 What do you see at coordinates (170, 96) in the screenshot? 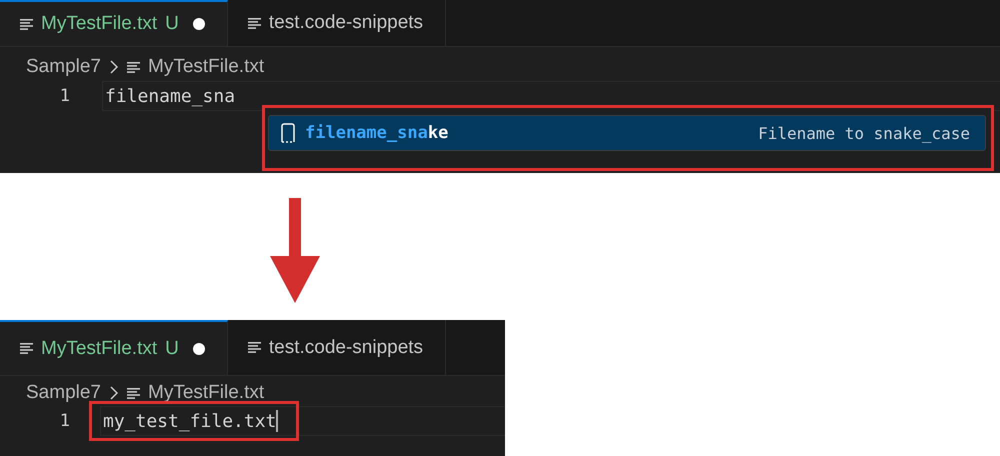
I see `code-text: filename_sna` at bounding box center [170, 96].